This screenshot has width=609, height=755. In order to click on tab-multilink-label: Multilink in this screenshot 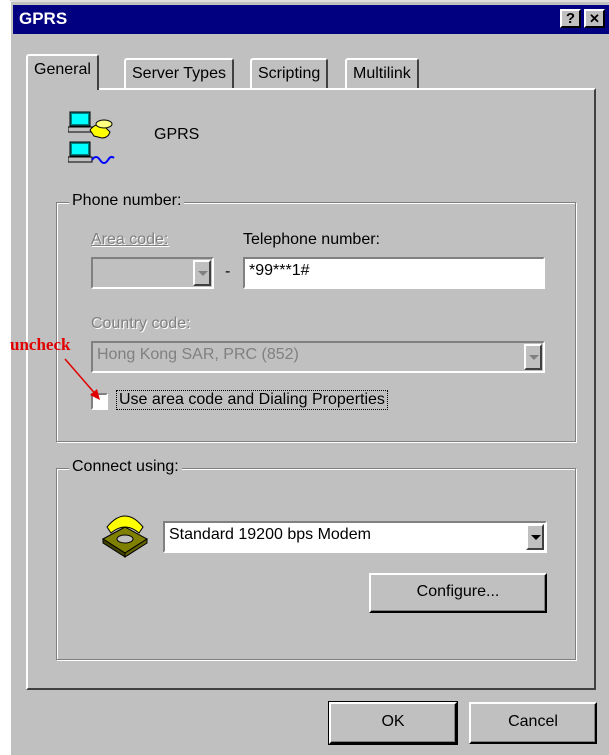, I will do `click(382, 73)`.